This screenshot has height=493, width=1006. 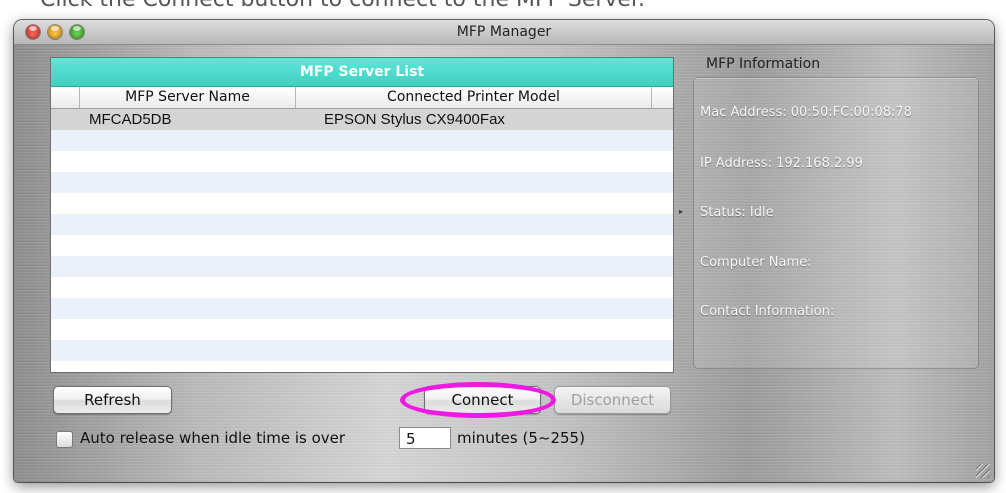 What do you see at coordinates (130, 119) in the screenshot?
I see `server-name-cell: MFCAD5DB` at bounding box center [130, 119].